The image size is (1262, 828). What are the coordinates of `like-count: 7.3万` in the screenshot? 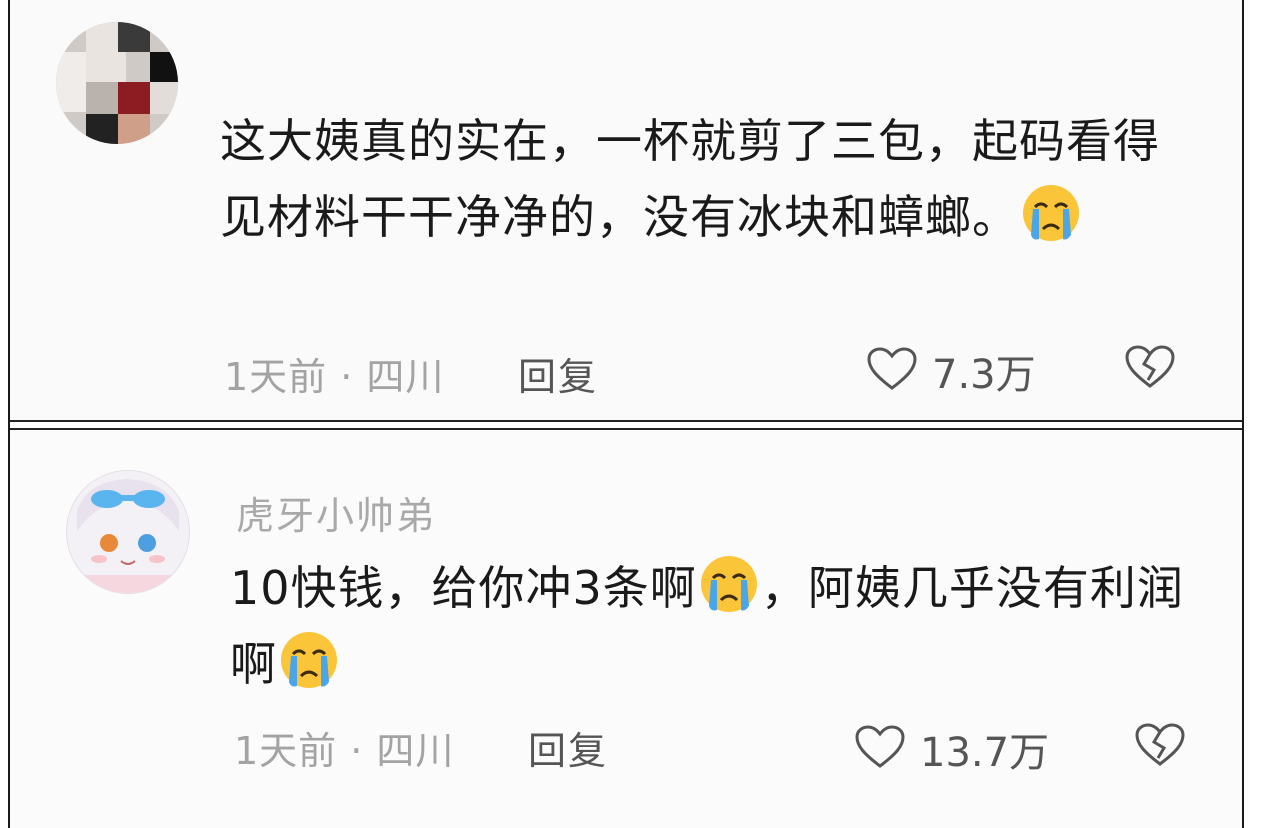 It's located at (984, 375).